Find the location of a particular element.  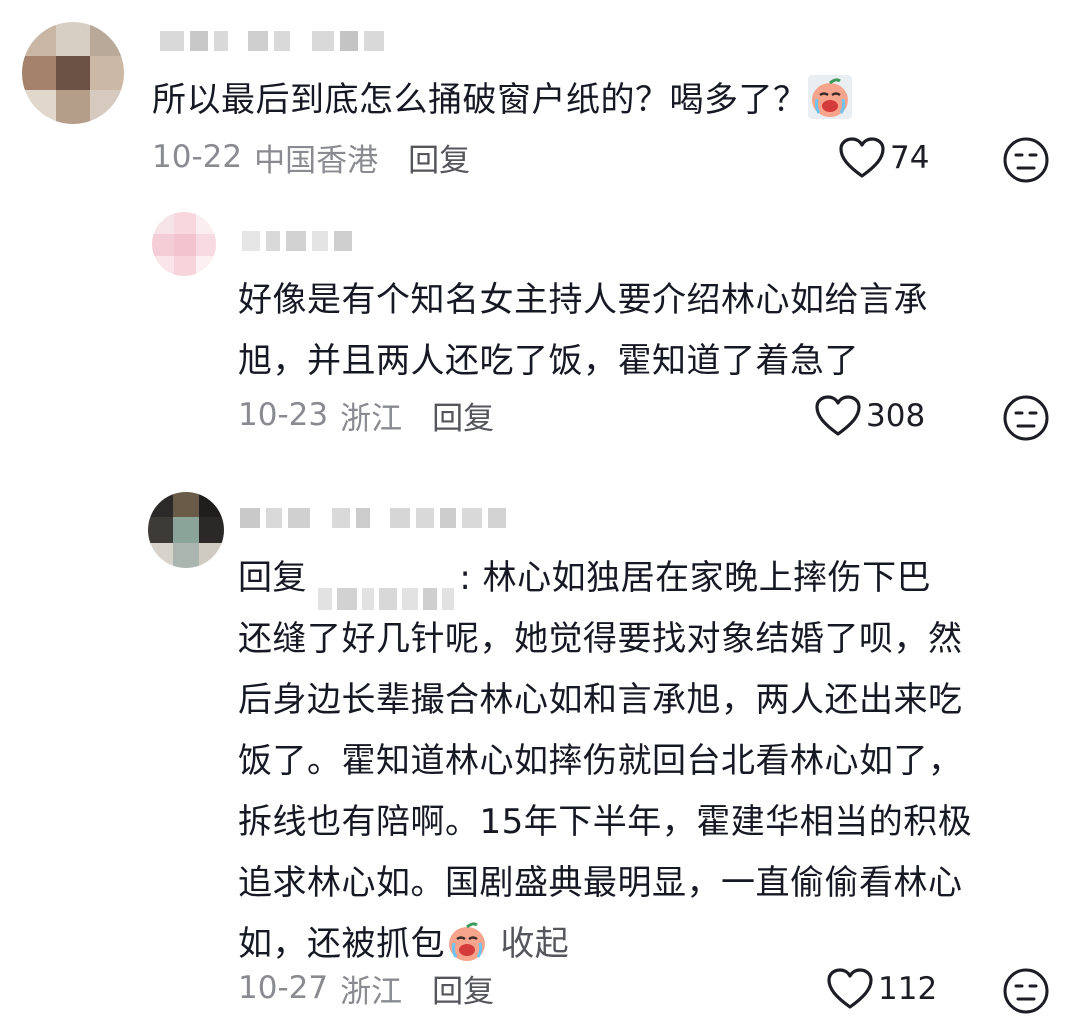

comment-body: 所以最后到底怎么捅破窗户纸的？喝多了？ is located at coordinates (480, 100).